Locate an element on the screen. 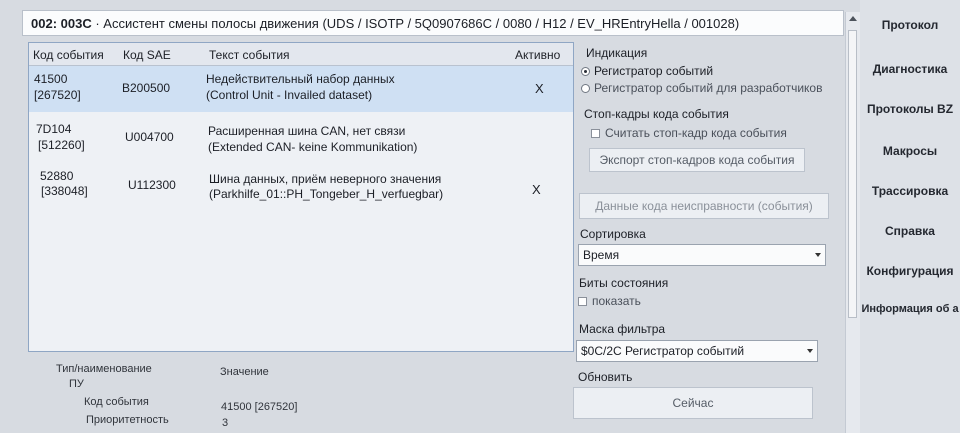 Image resolution: width=960 pixels, height=433 pixels. refresh-now-button: Сейчас is located at coordinates (693, 403).